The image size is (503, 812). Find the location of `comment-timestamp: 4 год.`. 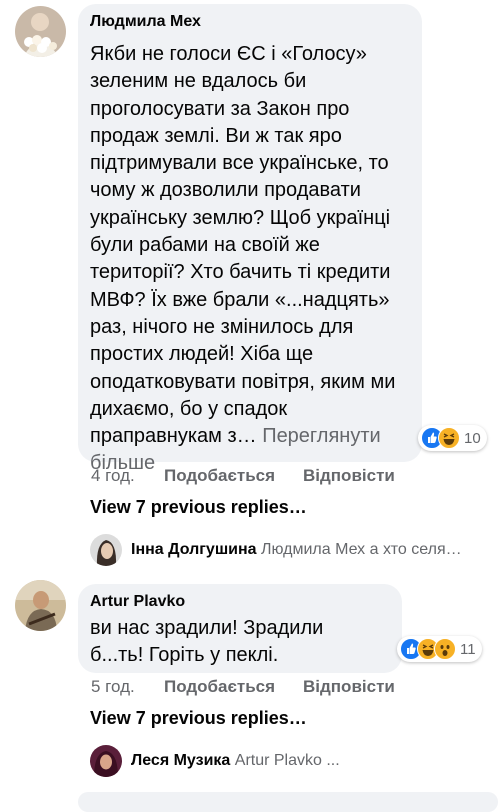

comment-timestamp: 4 год. is located at coordinates (113, 476).